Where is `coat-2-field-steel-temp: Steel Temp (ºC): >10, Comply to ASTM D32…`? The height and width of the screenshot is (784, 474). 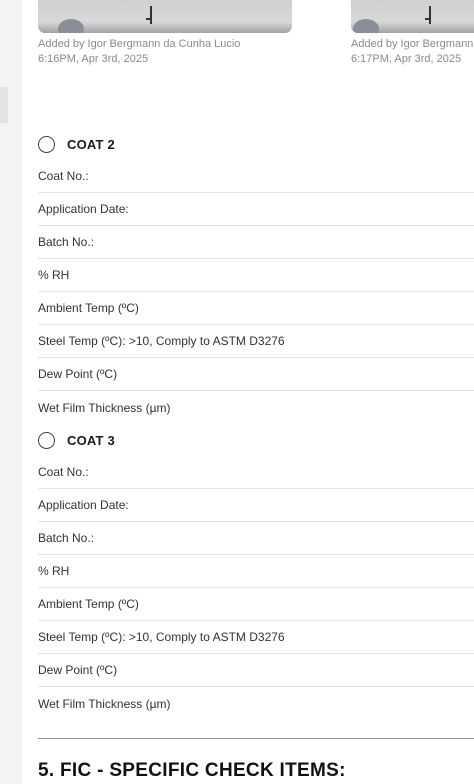
coat-2-field-steel-temp: Steel Temp (ºC): >10, Comply to ASTM D32… is located at coordinates (256, 341).